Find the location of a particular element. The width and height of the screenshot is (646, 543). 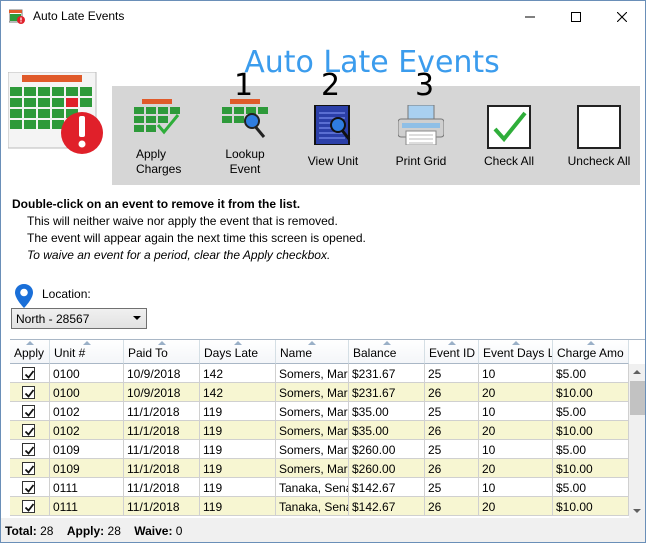

column-header-label: Unit # is located at coordinates (70, 353).